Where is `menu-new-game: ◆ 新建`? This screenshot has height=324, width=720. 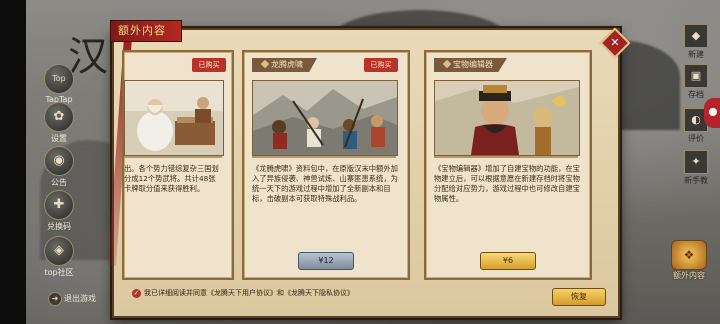
menu-new-game: ◆ 新建 is located at coordinates (696, 42).